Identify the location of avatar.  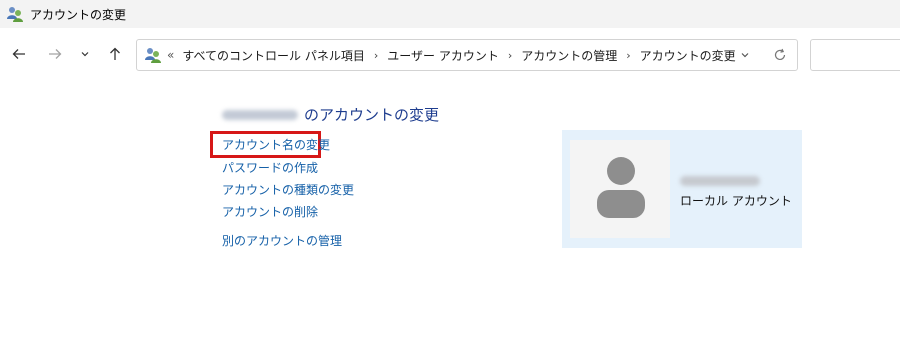
(620, 189).